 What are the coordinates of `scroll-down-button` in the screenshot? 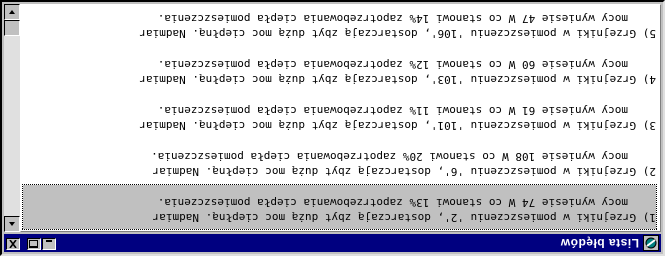 It's located at (12, 12).